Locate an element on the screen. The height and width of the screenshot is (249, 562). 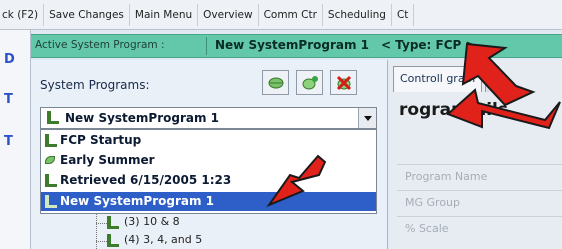
program-options-button is located at coordinates (275, 82).